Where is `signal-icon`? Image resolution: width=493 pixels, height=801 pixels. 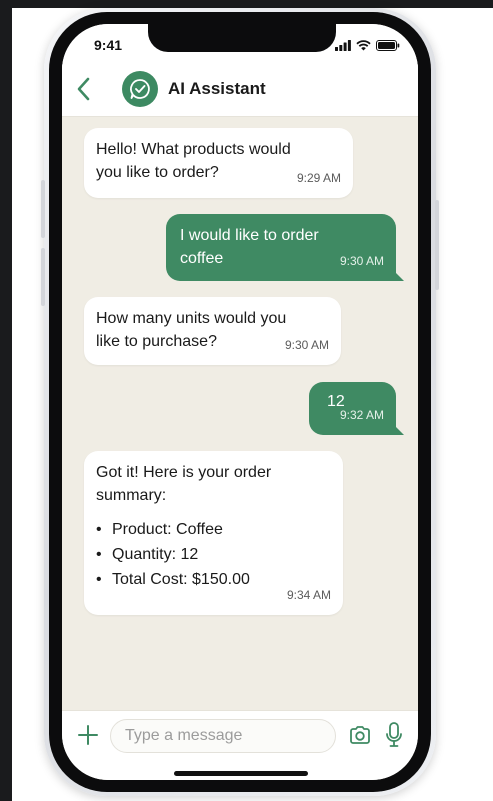 signal-icon is located at coordinates (343, 47).